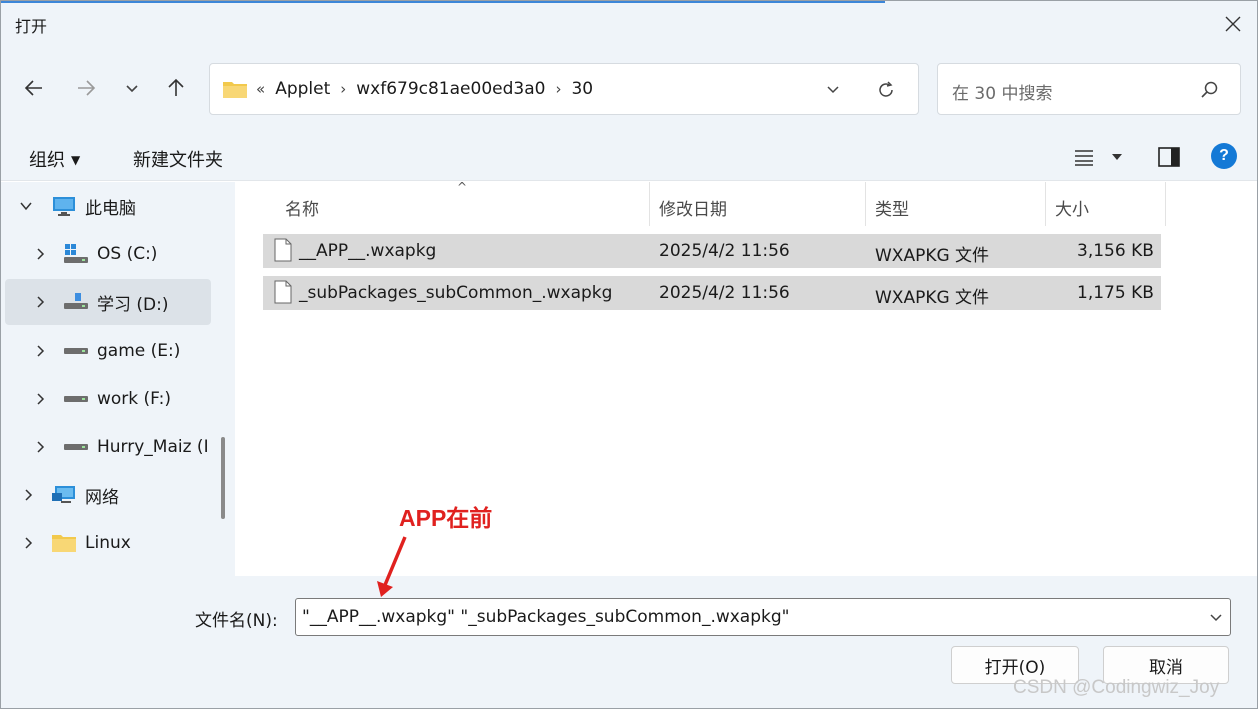  Describe the element at coordinates (582, 89) in the screenshot. I see `breadcrumb-current: 30` at that location.